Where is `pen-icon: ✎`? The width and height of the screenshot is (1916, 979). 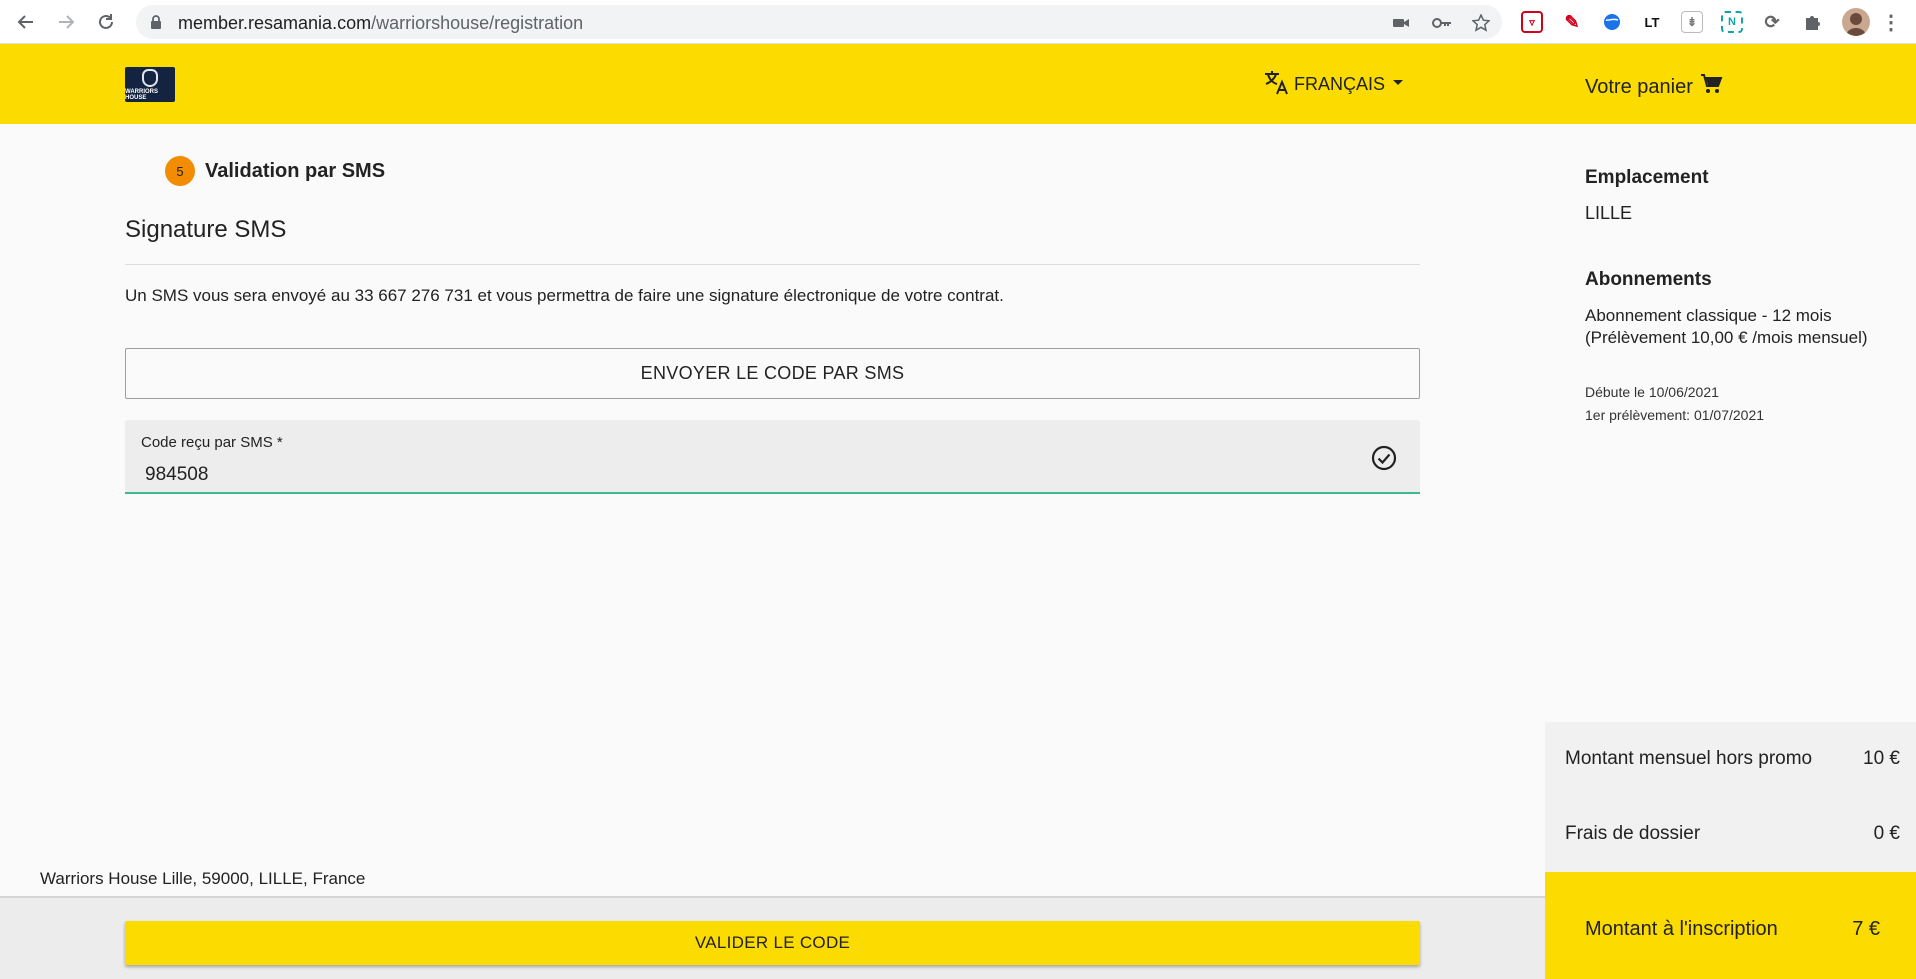
pen-icon: ✎ is located at coordinates (1572, 22).